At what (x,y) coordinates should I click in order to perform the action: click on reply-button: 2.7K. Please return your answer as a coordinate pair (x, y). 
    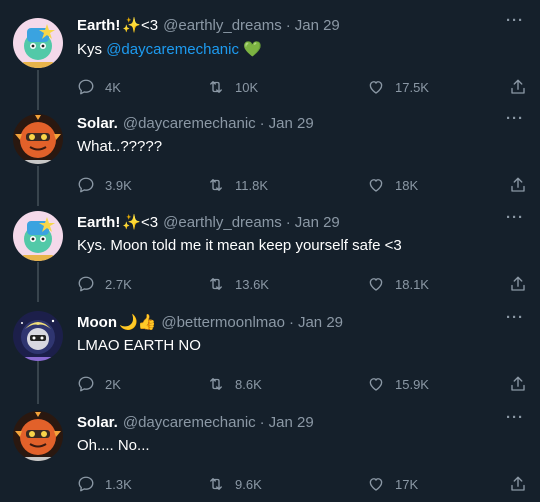
    Looking at the image, I should click on (104, 284).